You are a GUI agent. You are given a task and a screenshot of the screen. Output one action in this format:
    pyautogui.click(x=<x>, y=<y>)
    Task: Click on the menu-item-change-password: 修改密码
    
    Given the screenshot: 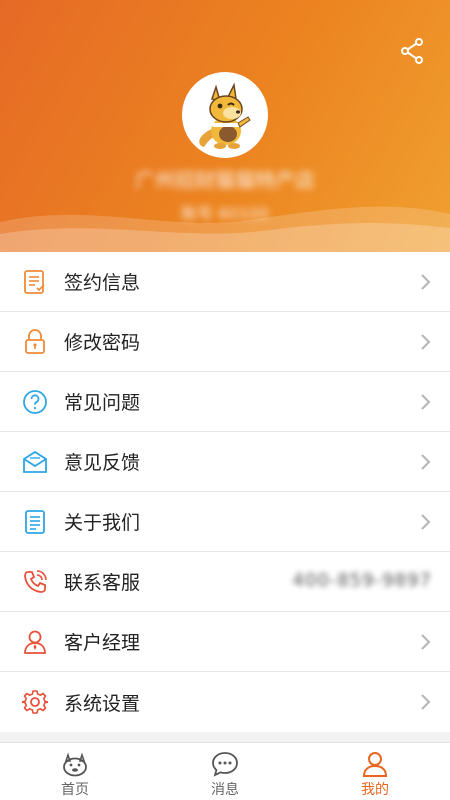 What is the action you would take?
    pyautogui.click(x=225, y=342)
    